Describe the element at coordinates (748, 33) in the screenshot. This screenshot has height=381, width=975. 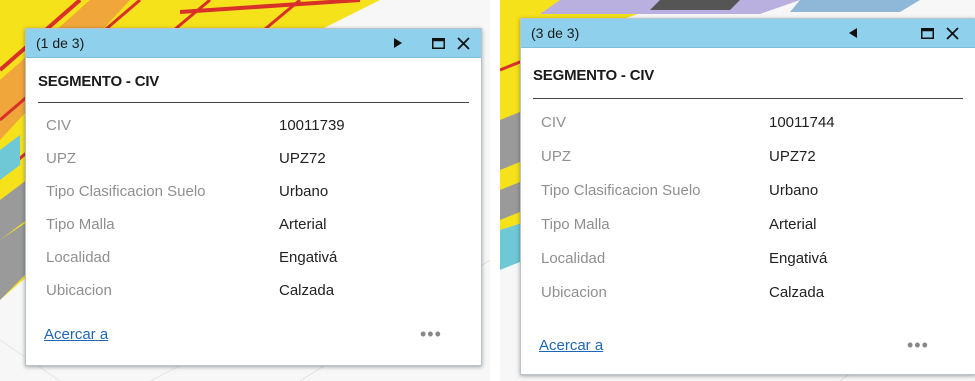
I see `popup-title-bar: (3 de 3)` at that location.